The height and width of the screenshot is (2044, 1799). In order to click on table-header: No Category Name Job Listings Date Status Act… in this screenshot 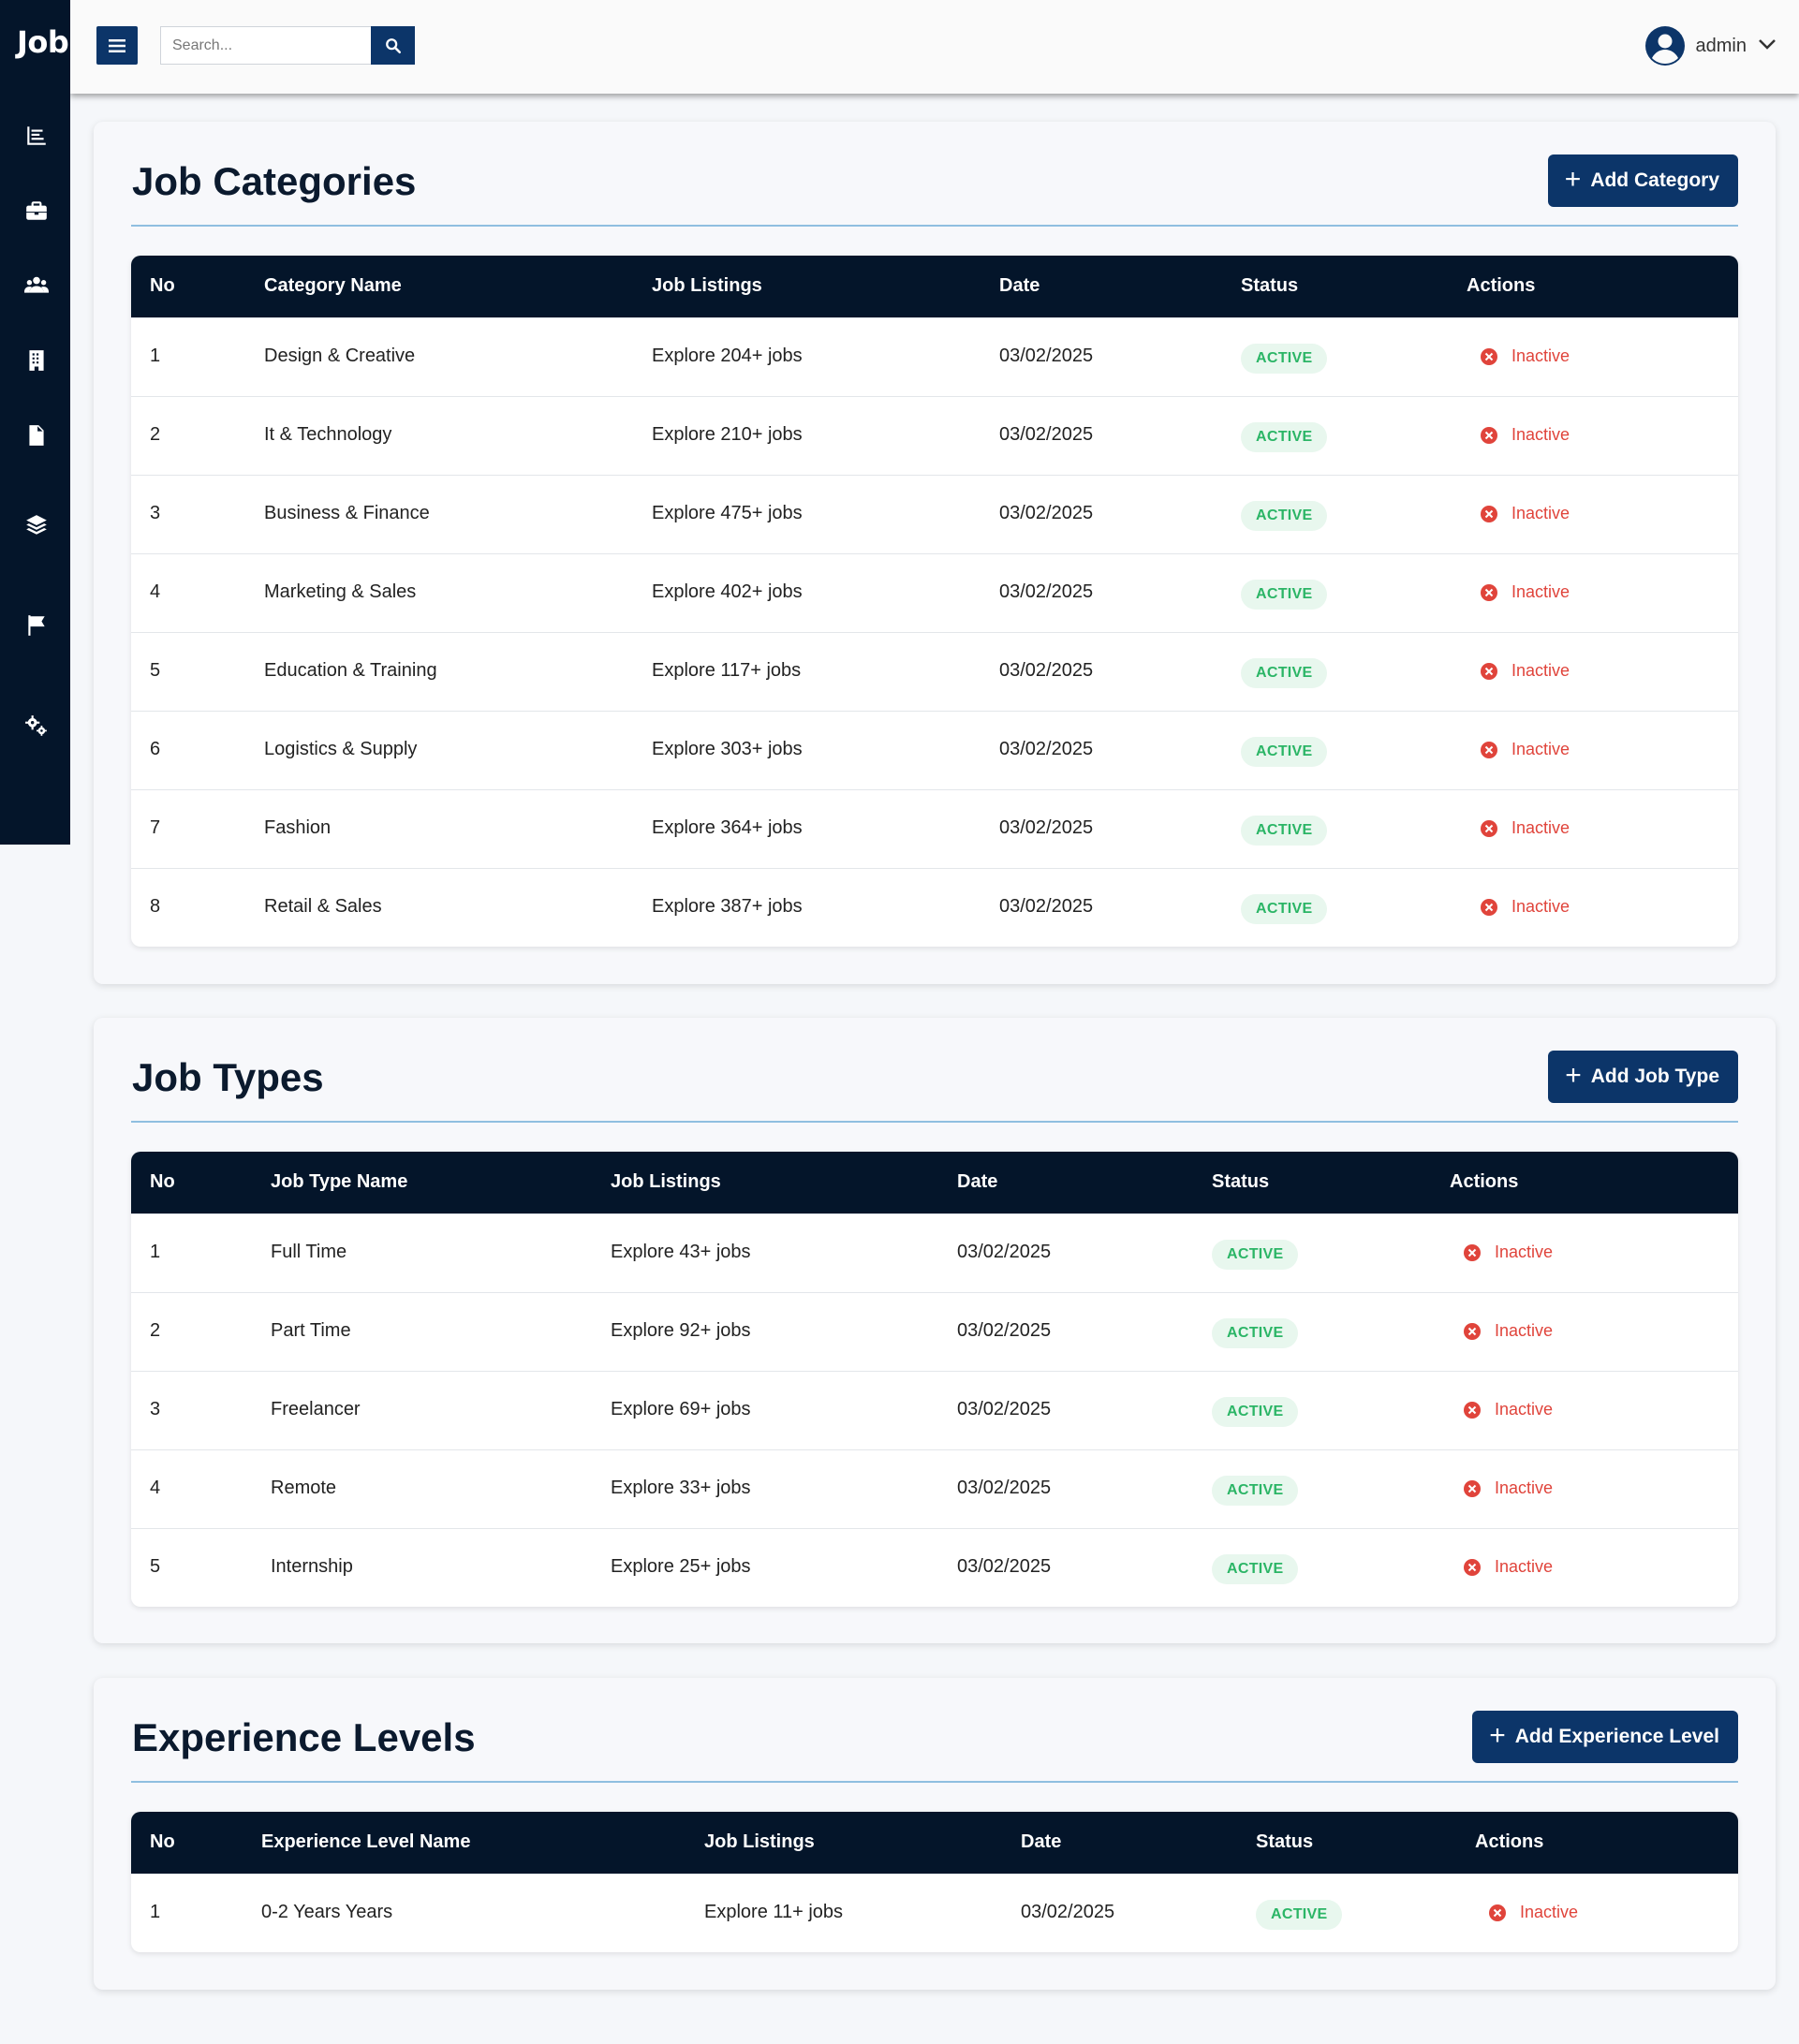, I will do `click(934, 286)`.